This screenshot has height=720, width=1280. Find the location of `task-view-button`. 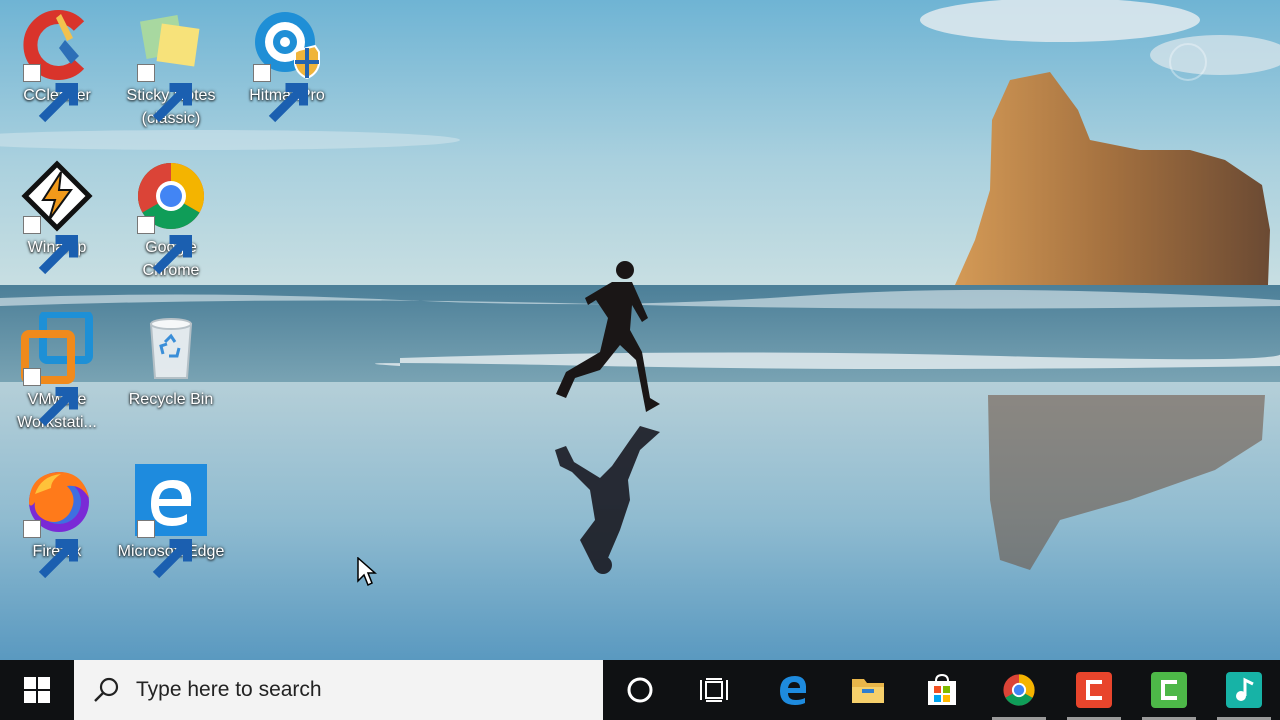

task-view-button is located at coordinates (714, 690).